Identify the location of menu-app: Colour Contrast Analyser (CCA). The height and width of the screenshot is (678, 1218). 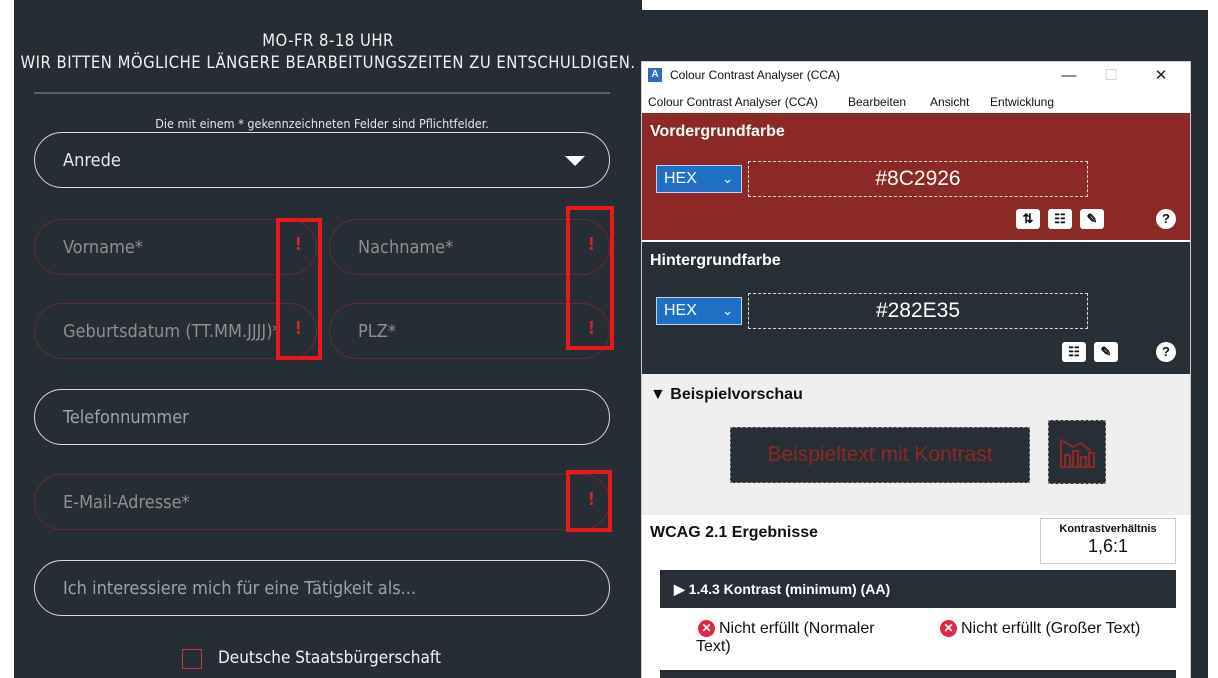
(733, 102).